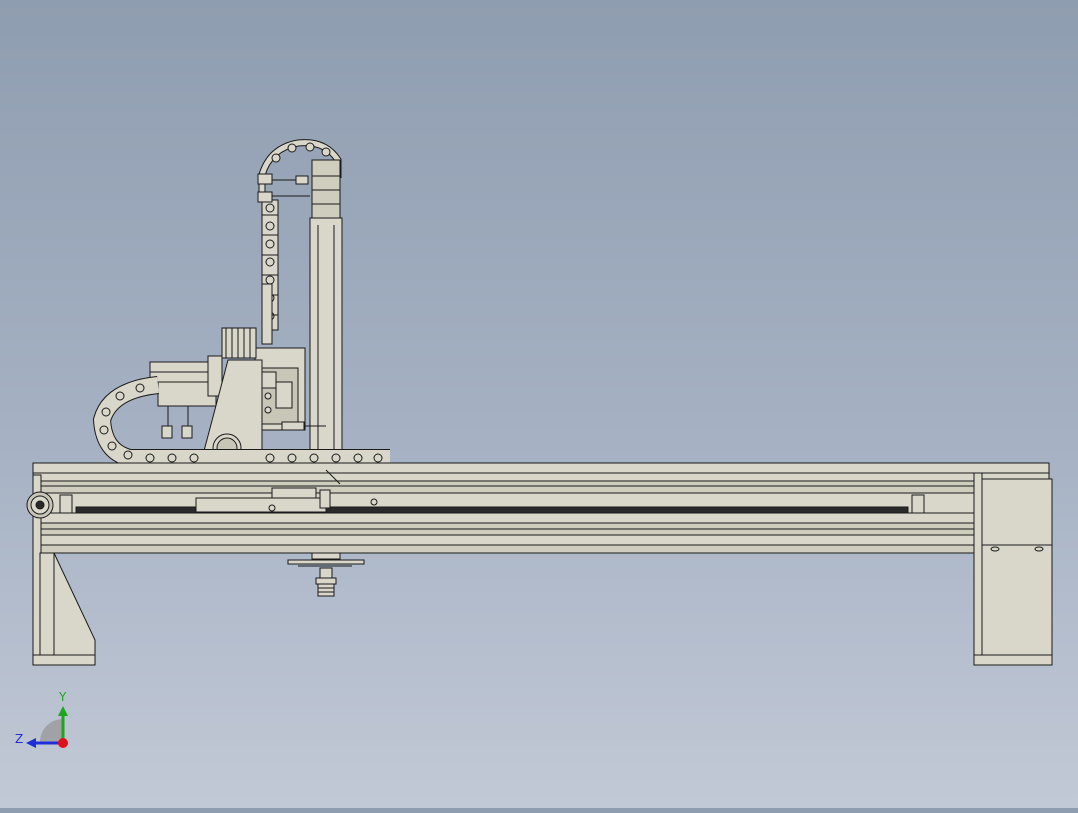  What do you see at coordinates (19, 739) in the screenshot?
I see `z-axis-label: Z` at bounding box center [19, 739].